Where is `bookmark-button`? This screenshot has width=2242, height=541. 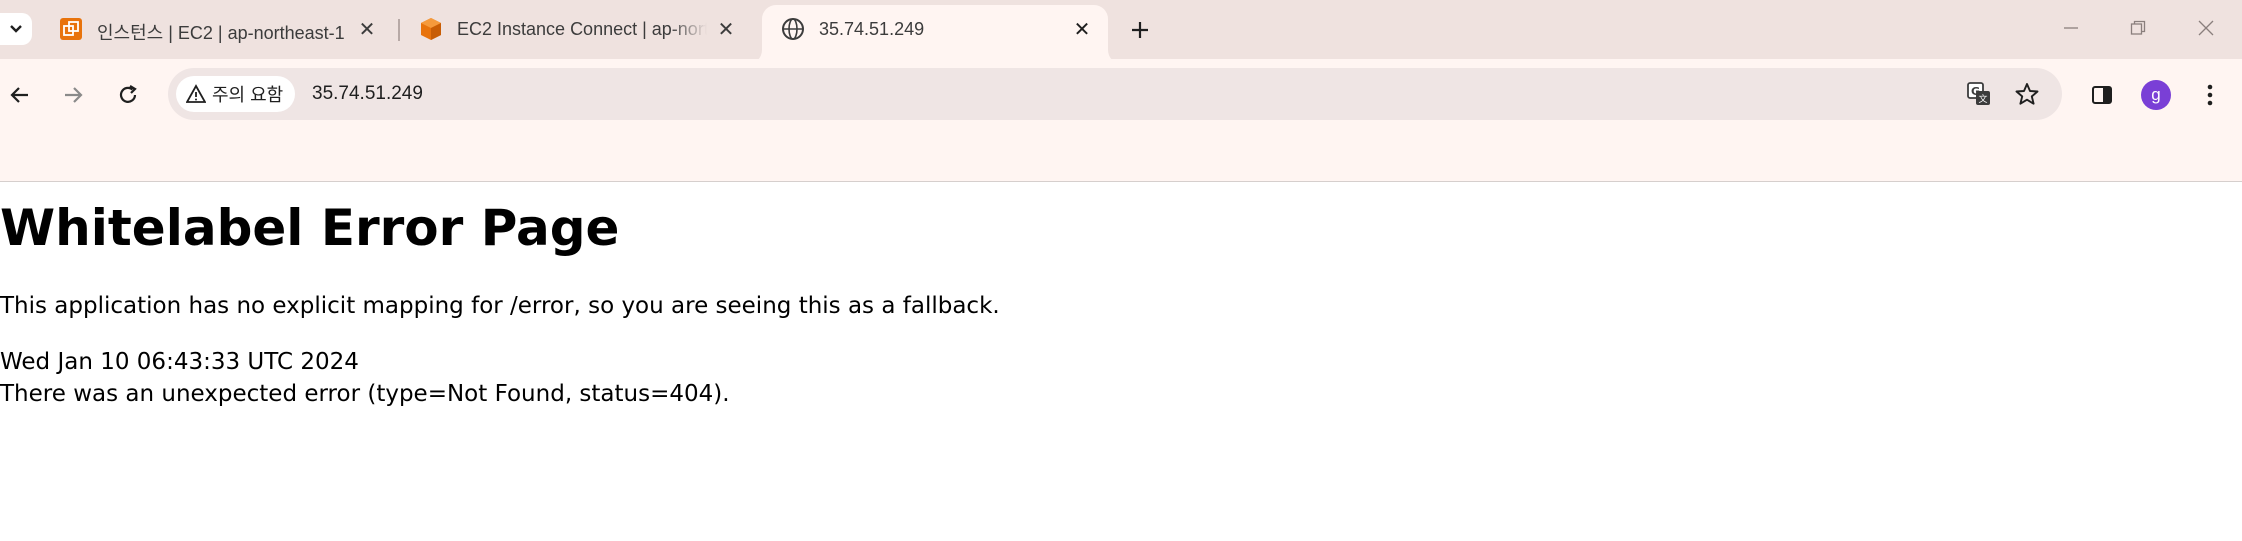 bookmark-button is located at coordinates (2027, 94).